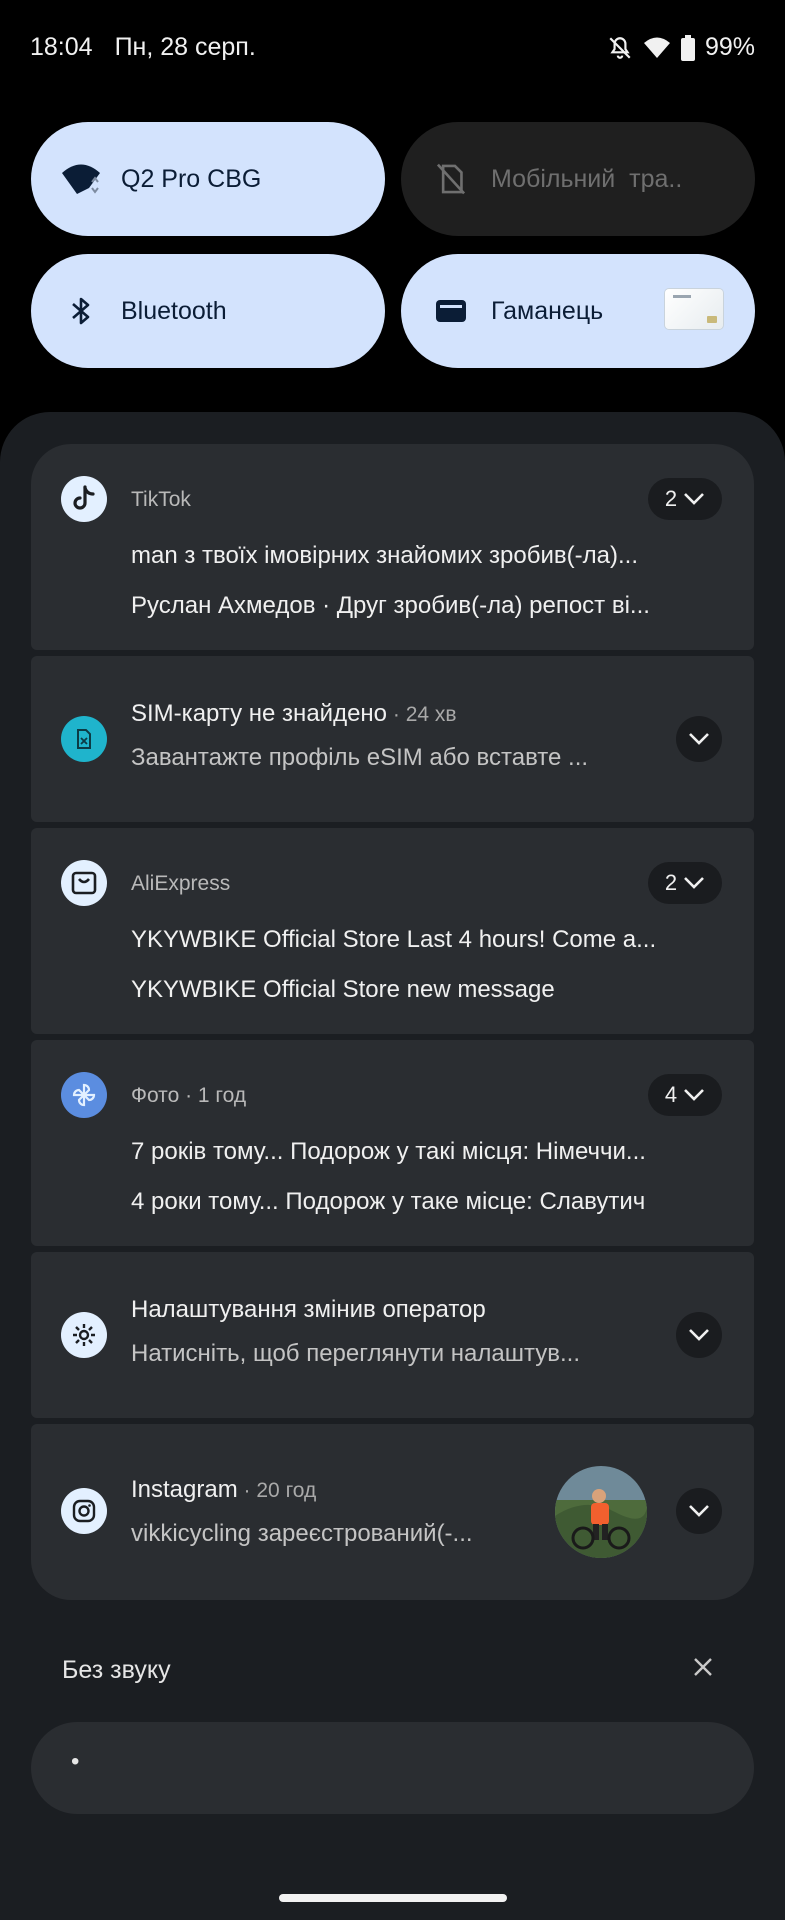 The width and height of the screenshot is (785, 1920). Describe the element at coordinates (587, 178) in the screenshot. I see `mobile-data-tile-label: Мобільний тра..` at that location.